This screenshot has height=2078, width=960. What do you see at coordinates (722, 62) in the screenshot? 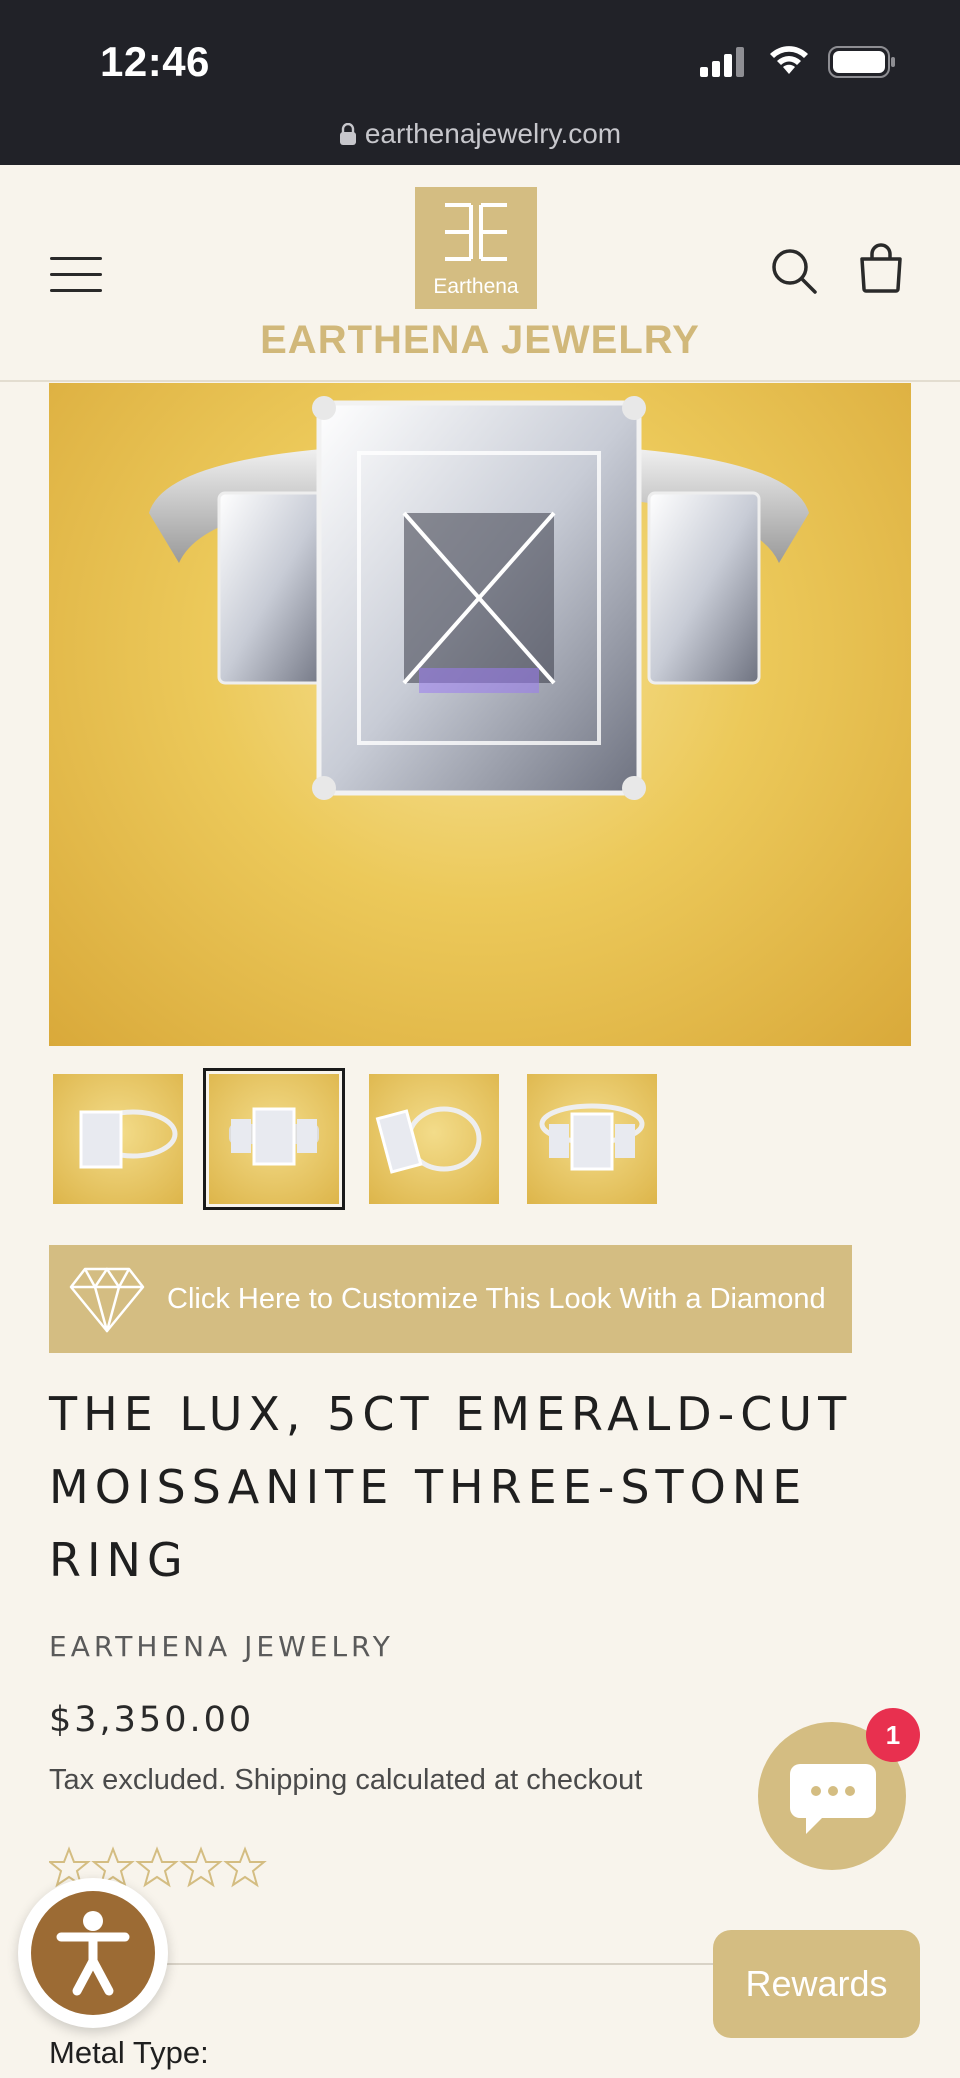
I see `signal-icon` at bounding box center [722, 62].